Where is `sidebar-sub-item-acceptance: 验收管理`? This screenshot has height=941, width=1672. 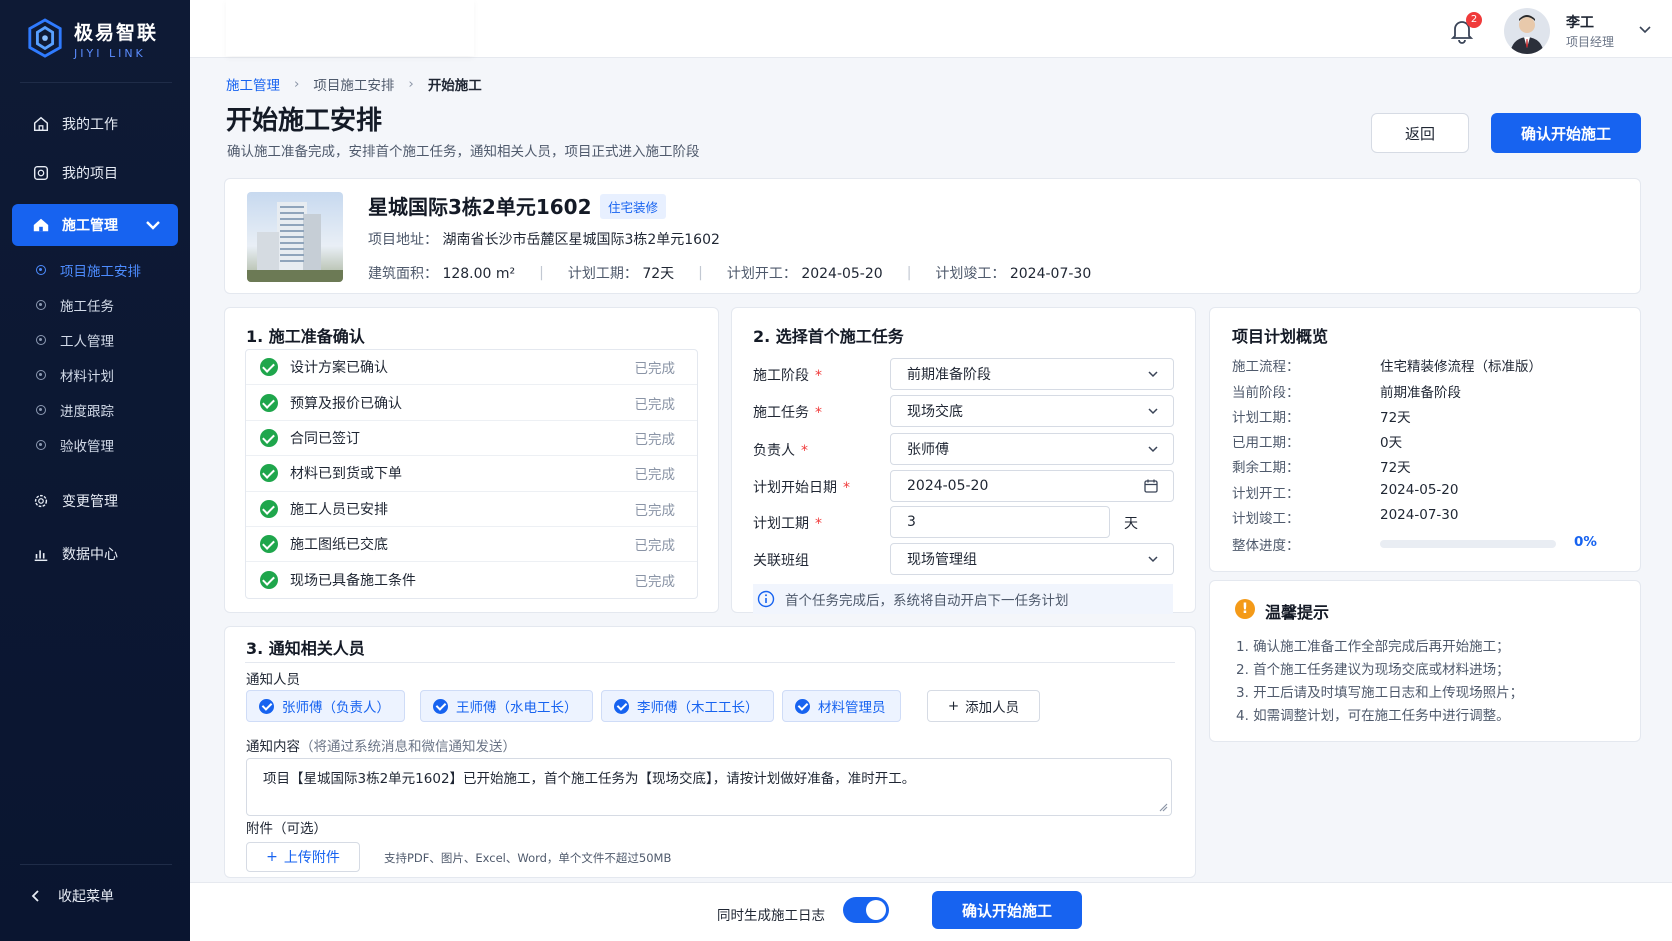
sidebar-sub-item-acceptance: 验收管理 is located at coordinates (75, 445).